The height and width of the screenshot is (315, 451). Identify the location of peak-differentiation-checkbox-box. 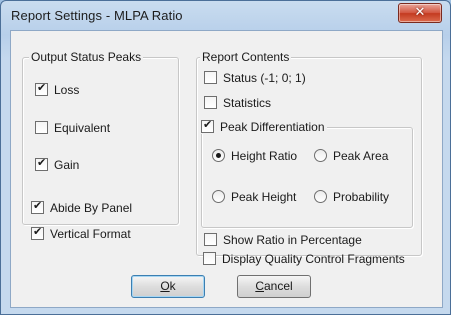
(207, 126).